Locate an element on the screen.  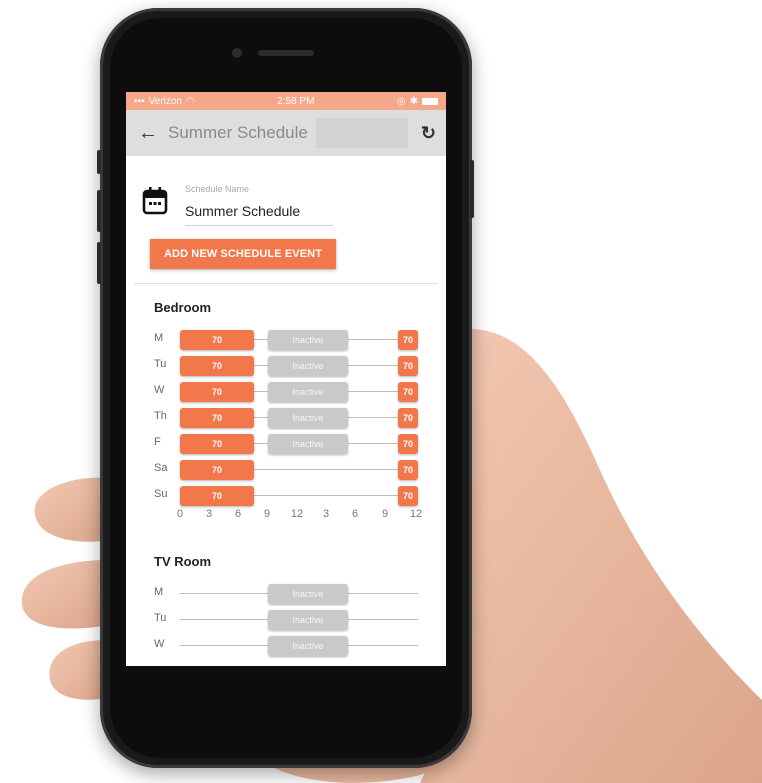
wifi-icon: ◠ is located at coordinates (190, 101).